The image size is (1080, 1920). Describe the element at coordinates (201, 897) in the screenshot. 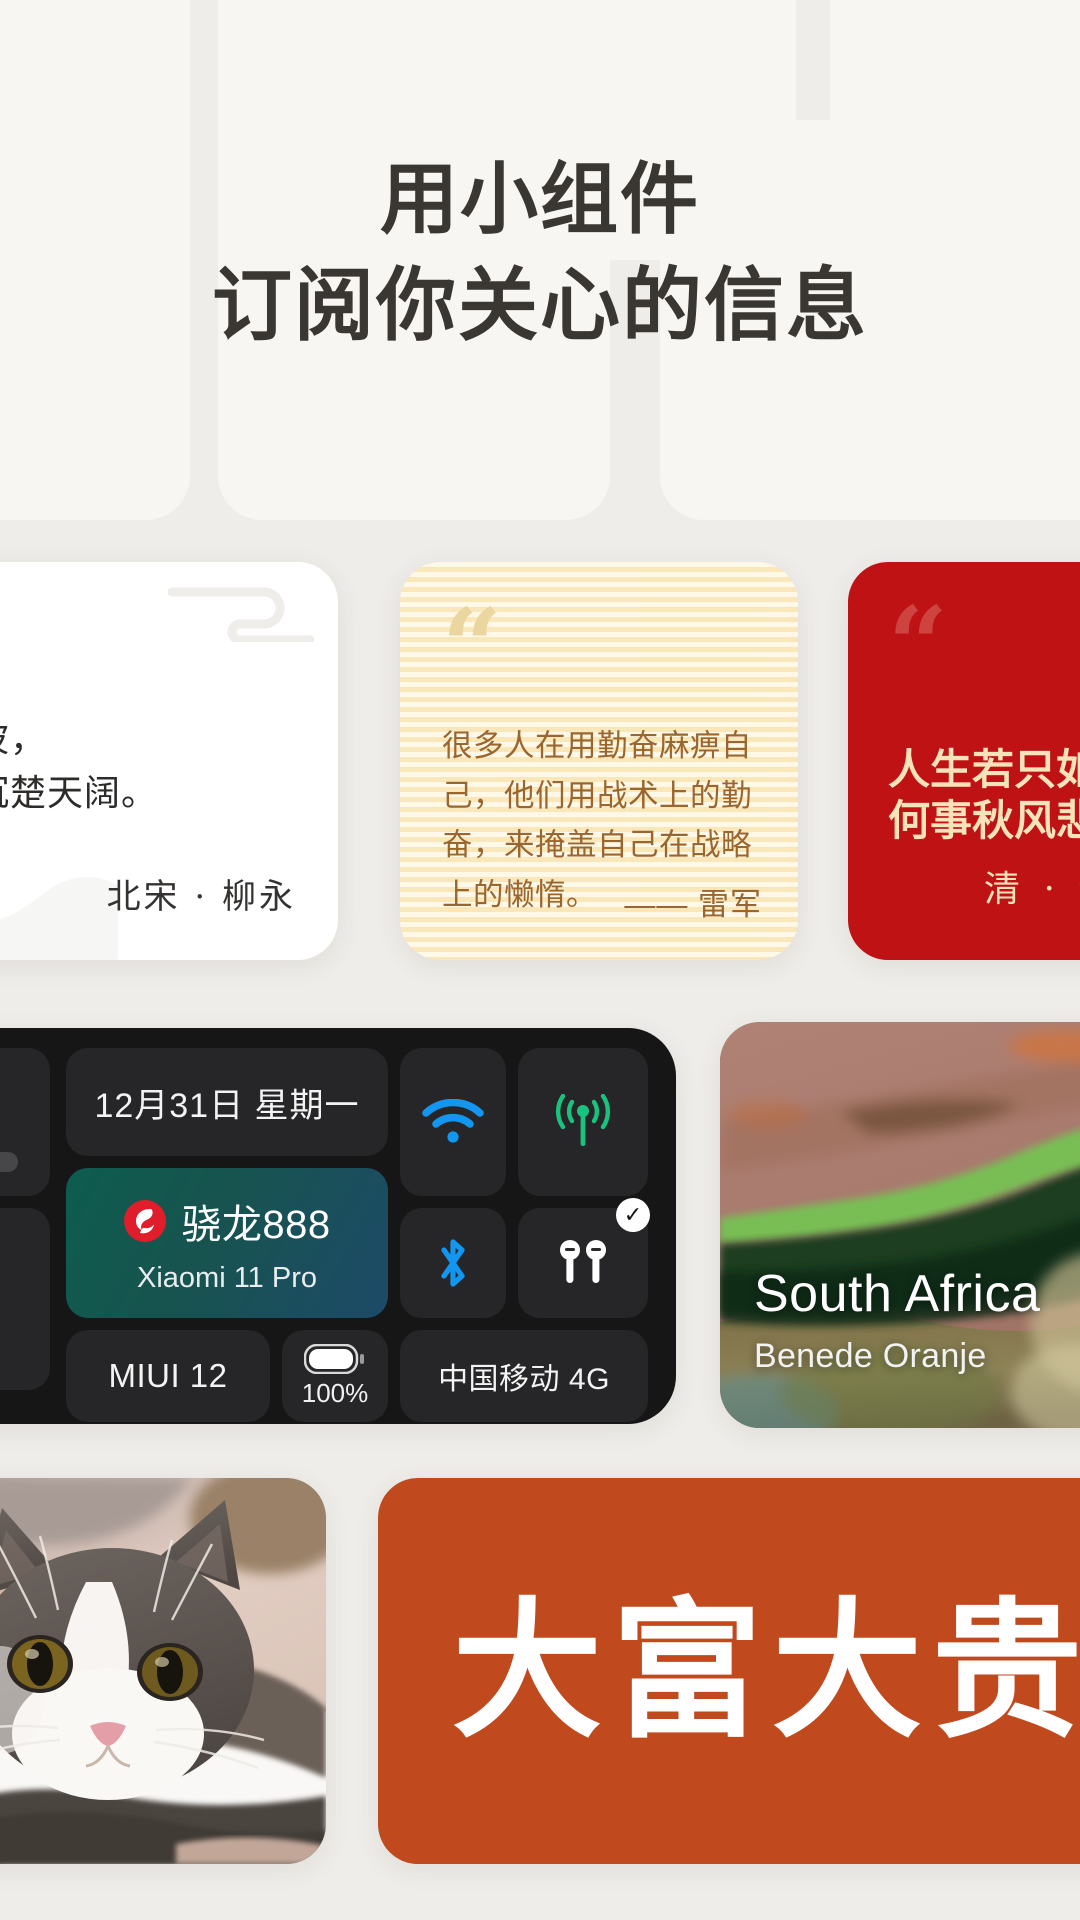

I see `poem-author: 北宋 · 柳永` at that location.